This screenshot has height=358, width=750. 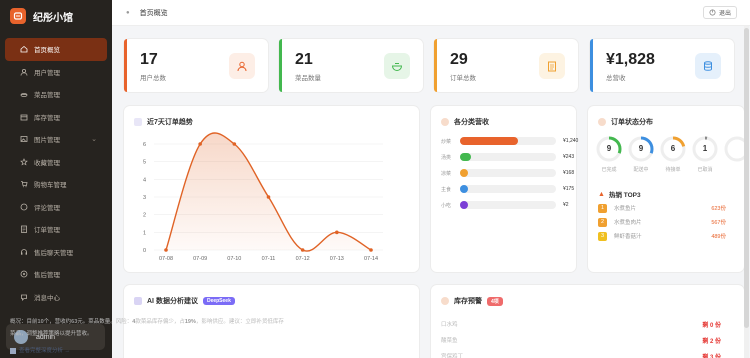 I want to click on sidebar-item: 订单管理, so click(x=56, y=229).